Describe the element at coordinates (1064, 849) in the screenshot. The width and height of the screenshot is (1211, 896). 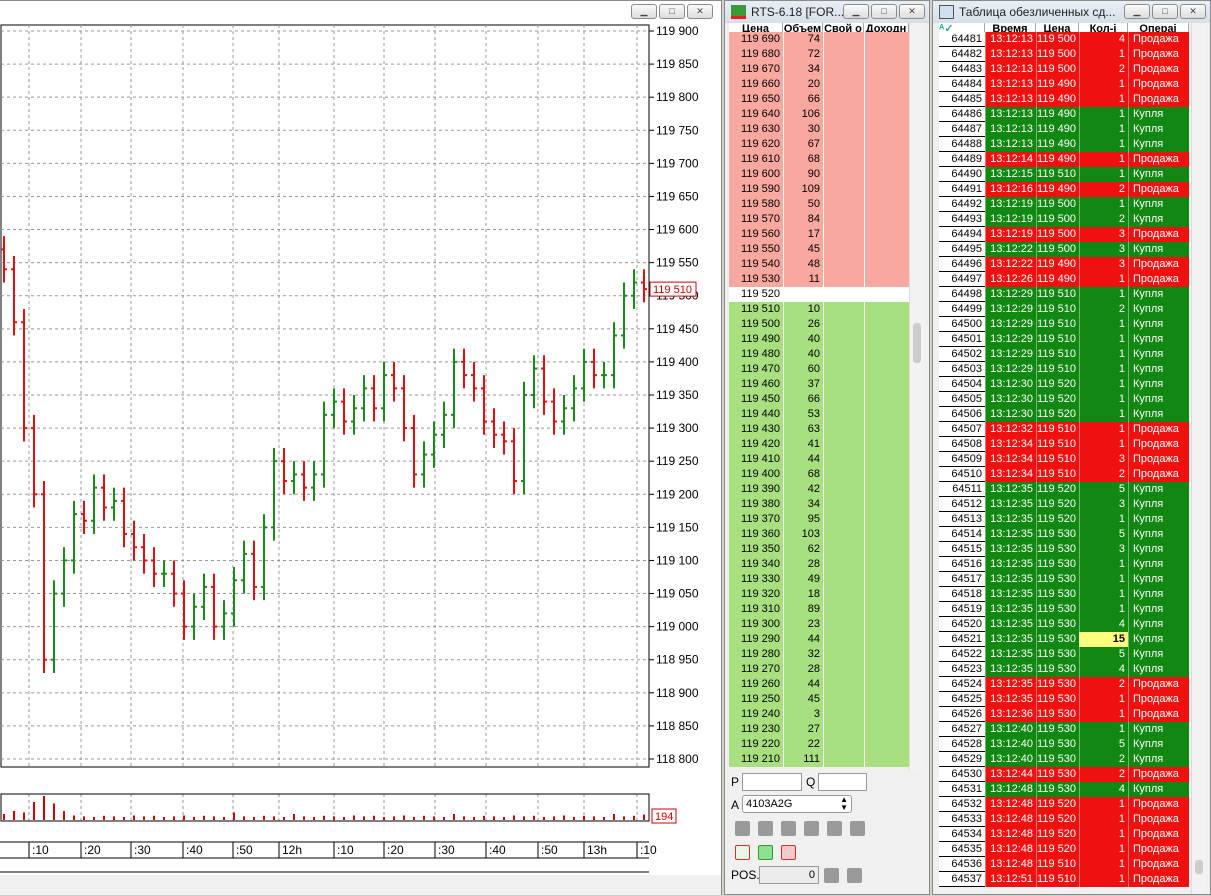
I see `trade-row: 64535 13:12:48 119 520 1 Продажа` at that location.